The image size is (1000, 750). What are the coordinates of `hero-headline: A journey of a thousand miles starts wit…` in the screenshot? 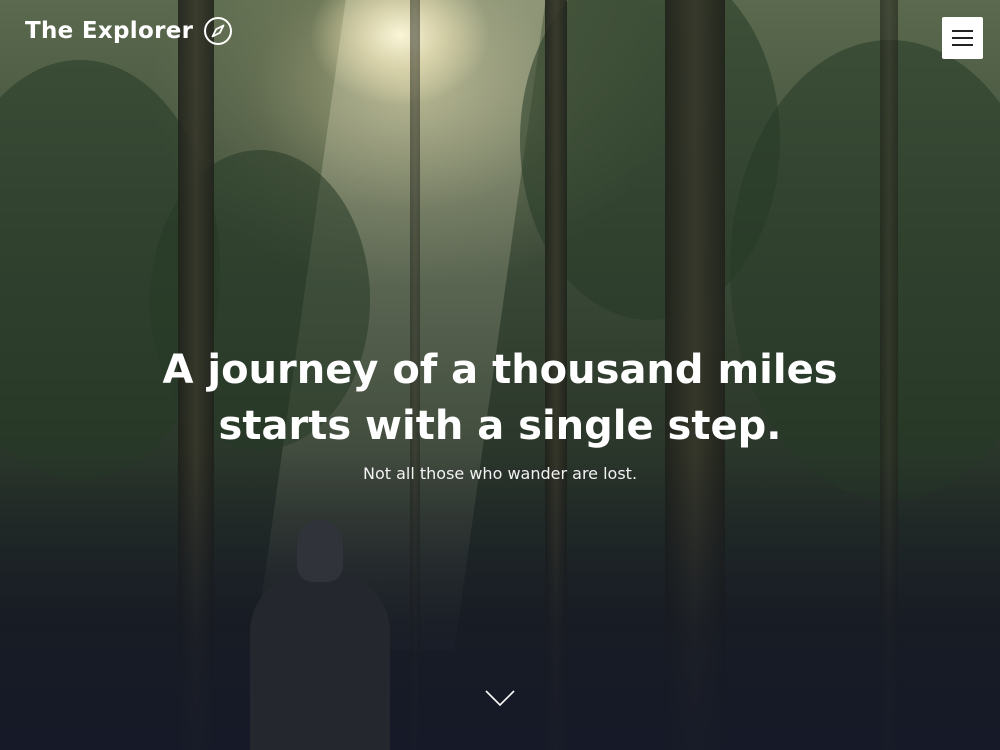 It's located at (500, 398).